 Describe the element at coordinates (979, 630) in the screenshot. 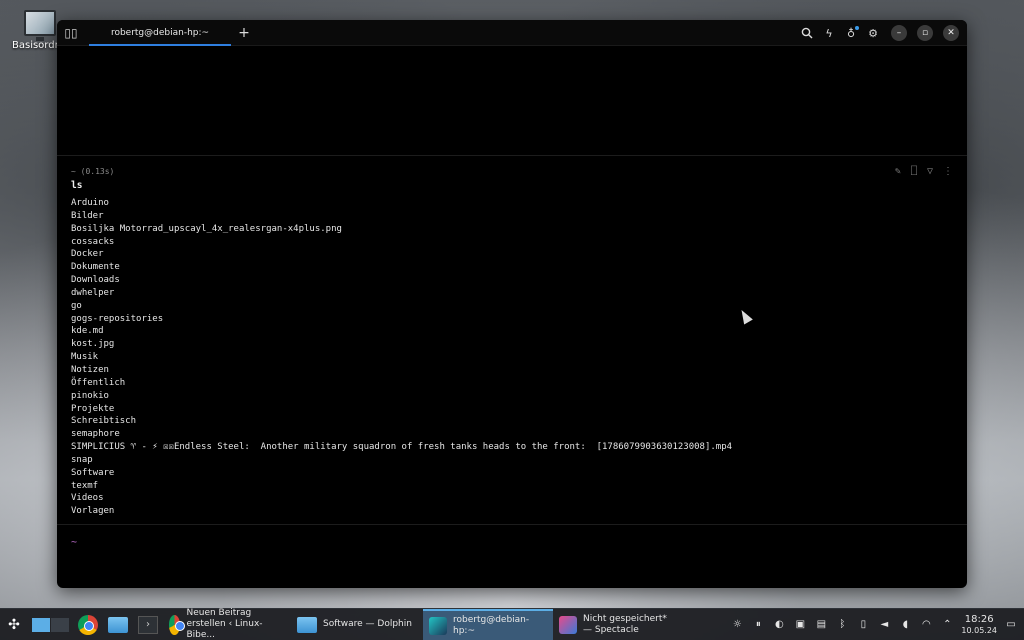

I see `clock-date: 10.05.24` at that location.